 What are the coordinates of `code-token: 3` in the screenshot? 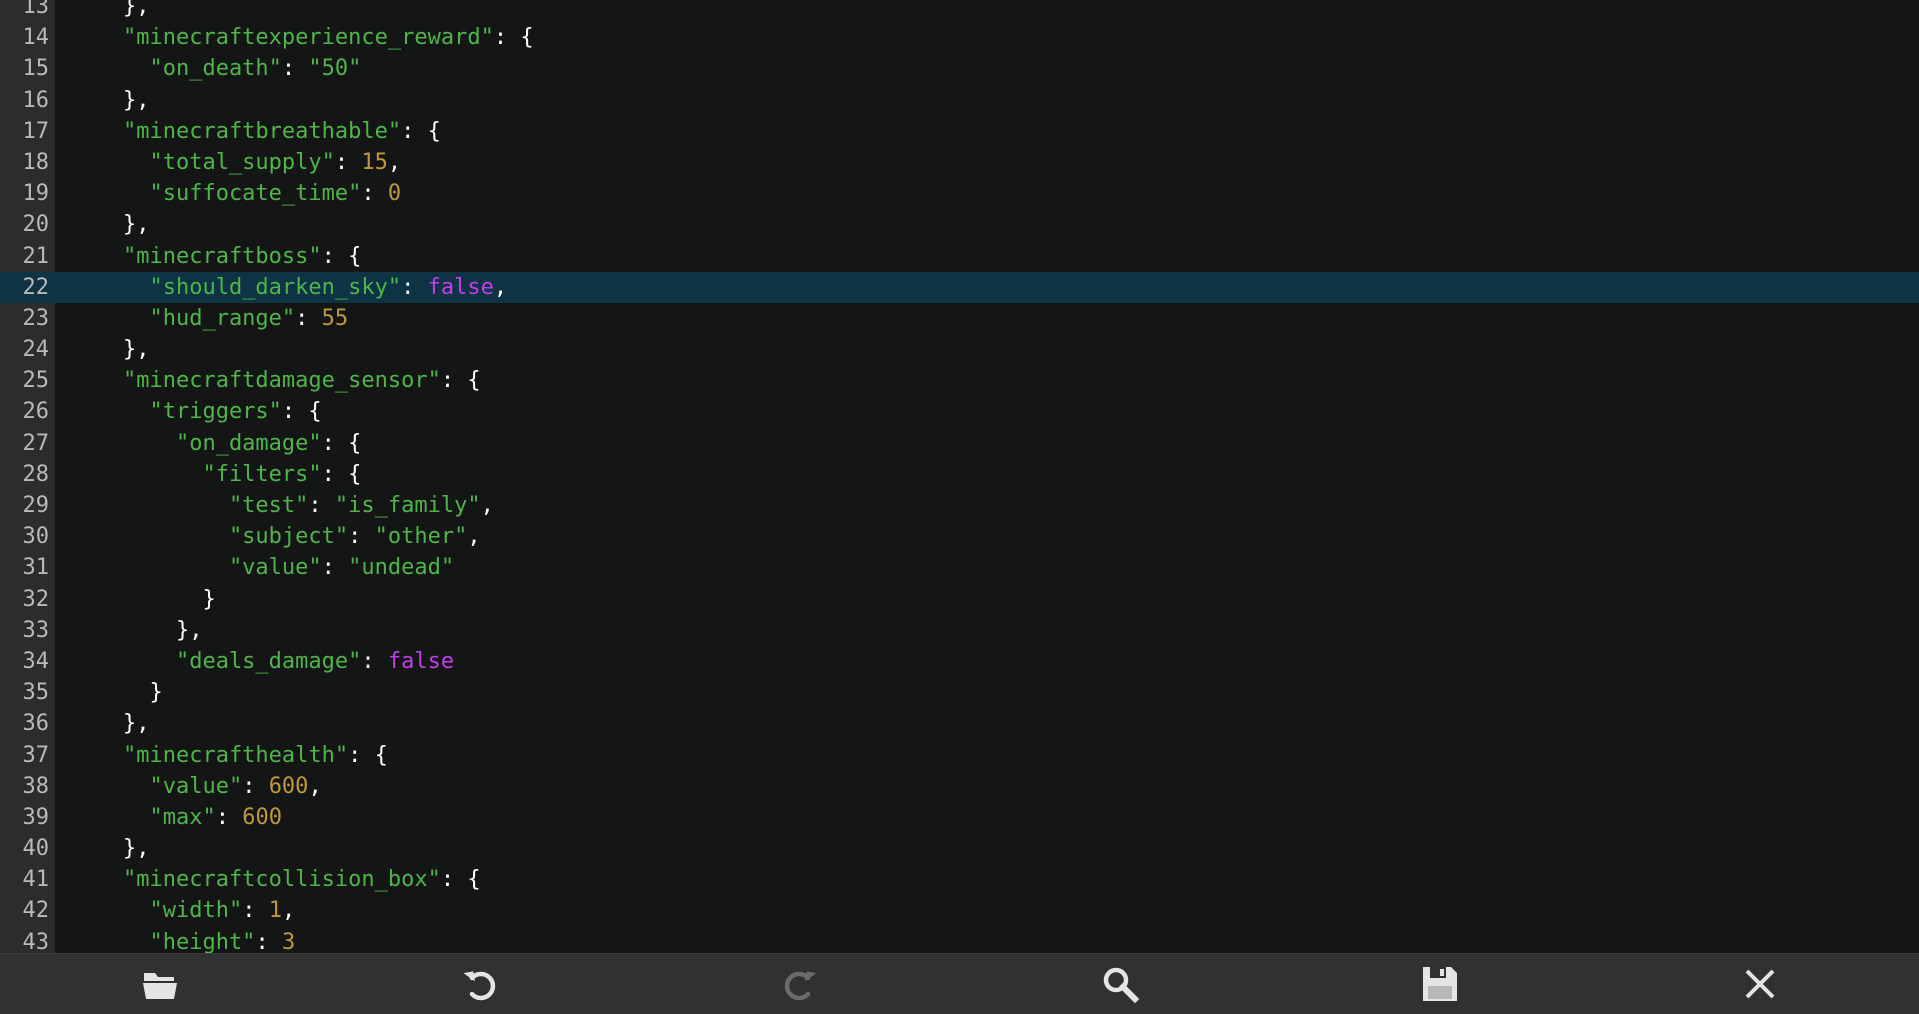 It's located at (288, 941).